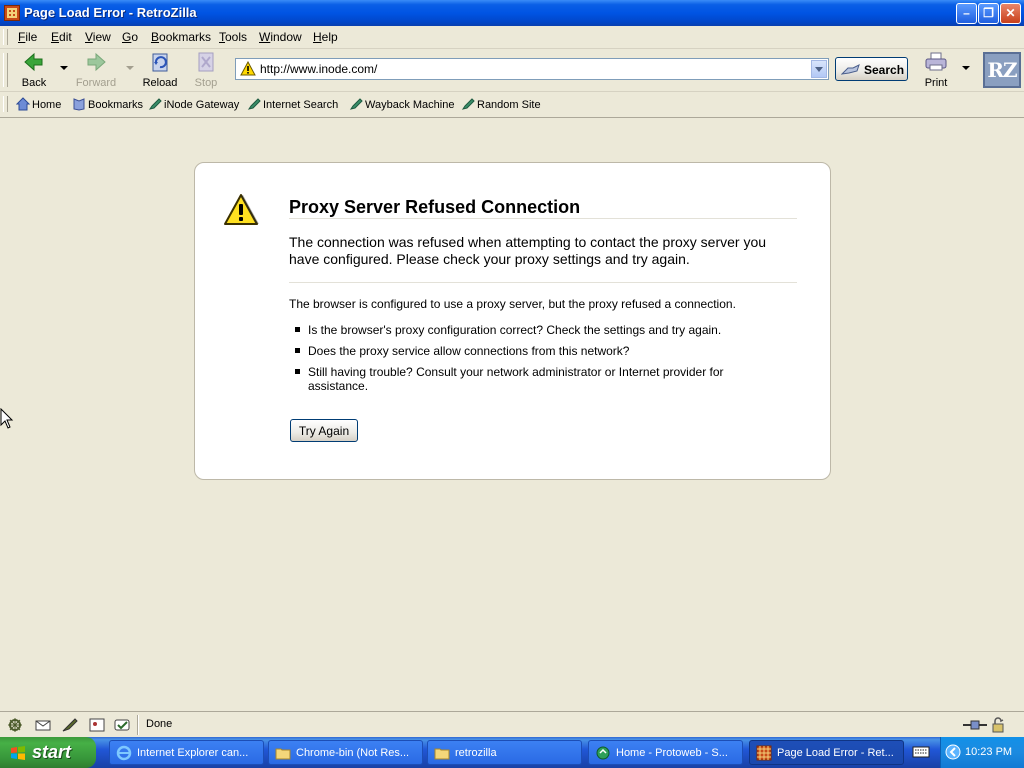 The width and height of the screenshot is (1024, 768). Describe the element at coordinates (23, 104) in the screenshot. I see `home-icon` at that location.